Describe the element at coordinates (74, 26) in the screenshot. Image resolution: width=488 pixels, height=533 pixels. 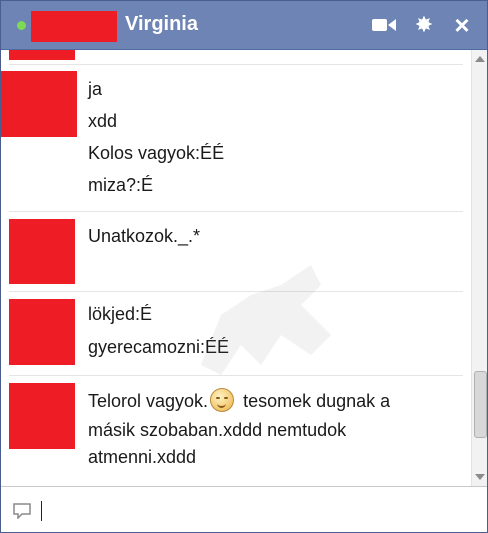
I see `redacted-name-block` at that location.